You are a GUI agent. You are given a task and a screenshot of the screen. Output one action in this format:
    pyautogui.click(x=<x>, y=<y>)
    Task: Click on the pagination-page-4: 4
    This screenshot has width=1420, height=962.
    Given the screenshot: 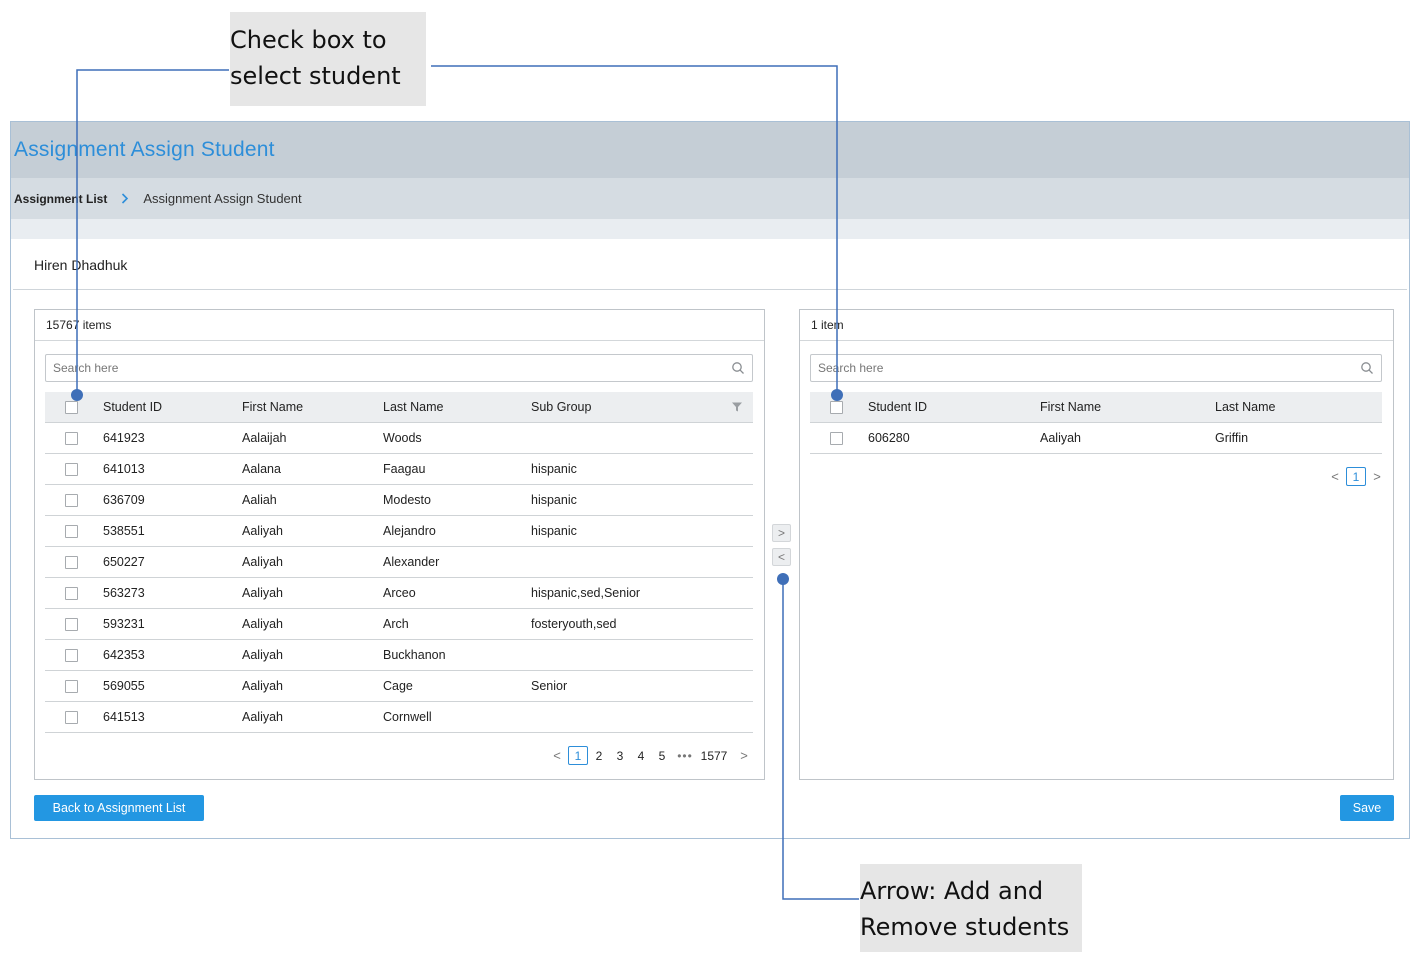 What is the action you would take?
    pyautogui.click(x=641, y=755)
    